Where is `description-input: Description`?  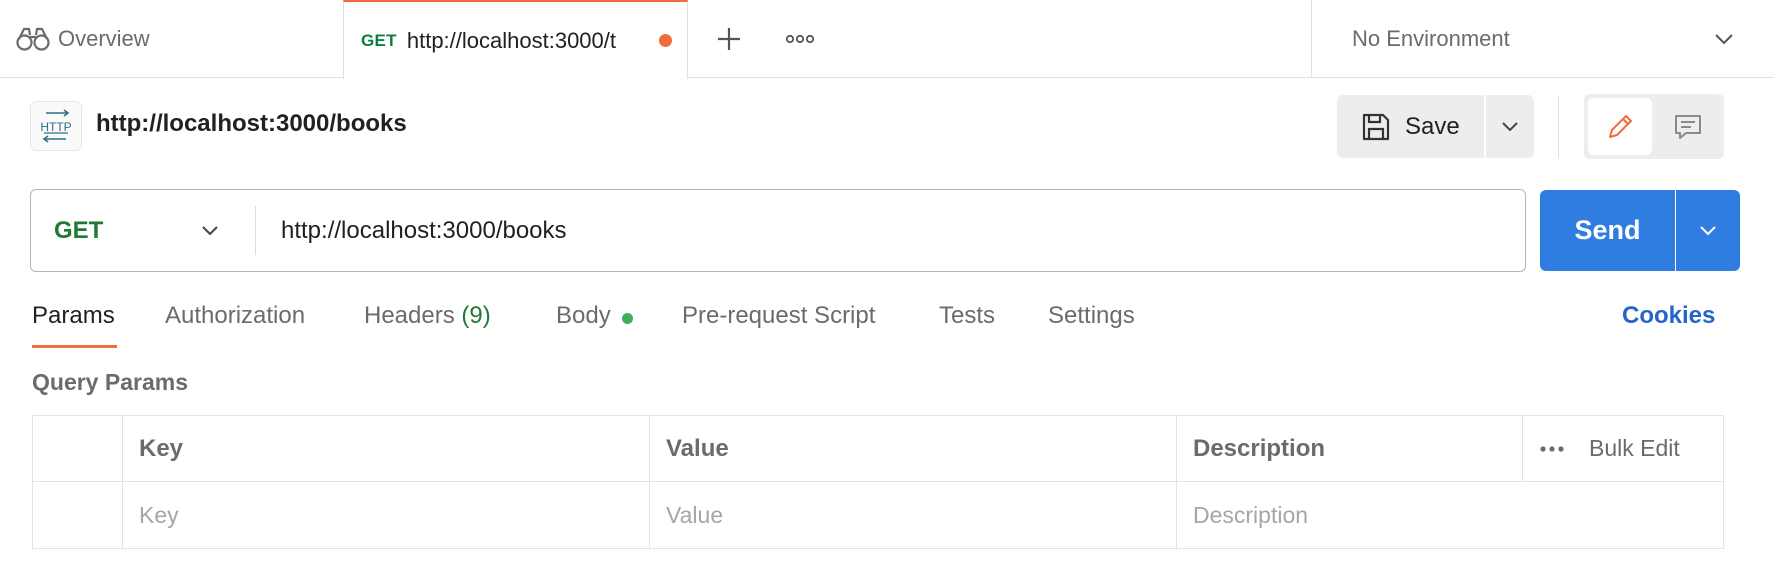
description-input: Description is located at coordinates (1451, 515).